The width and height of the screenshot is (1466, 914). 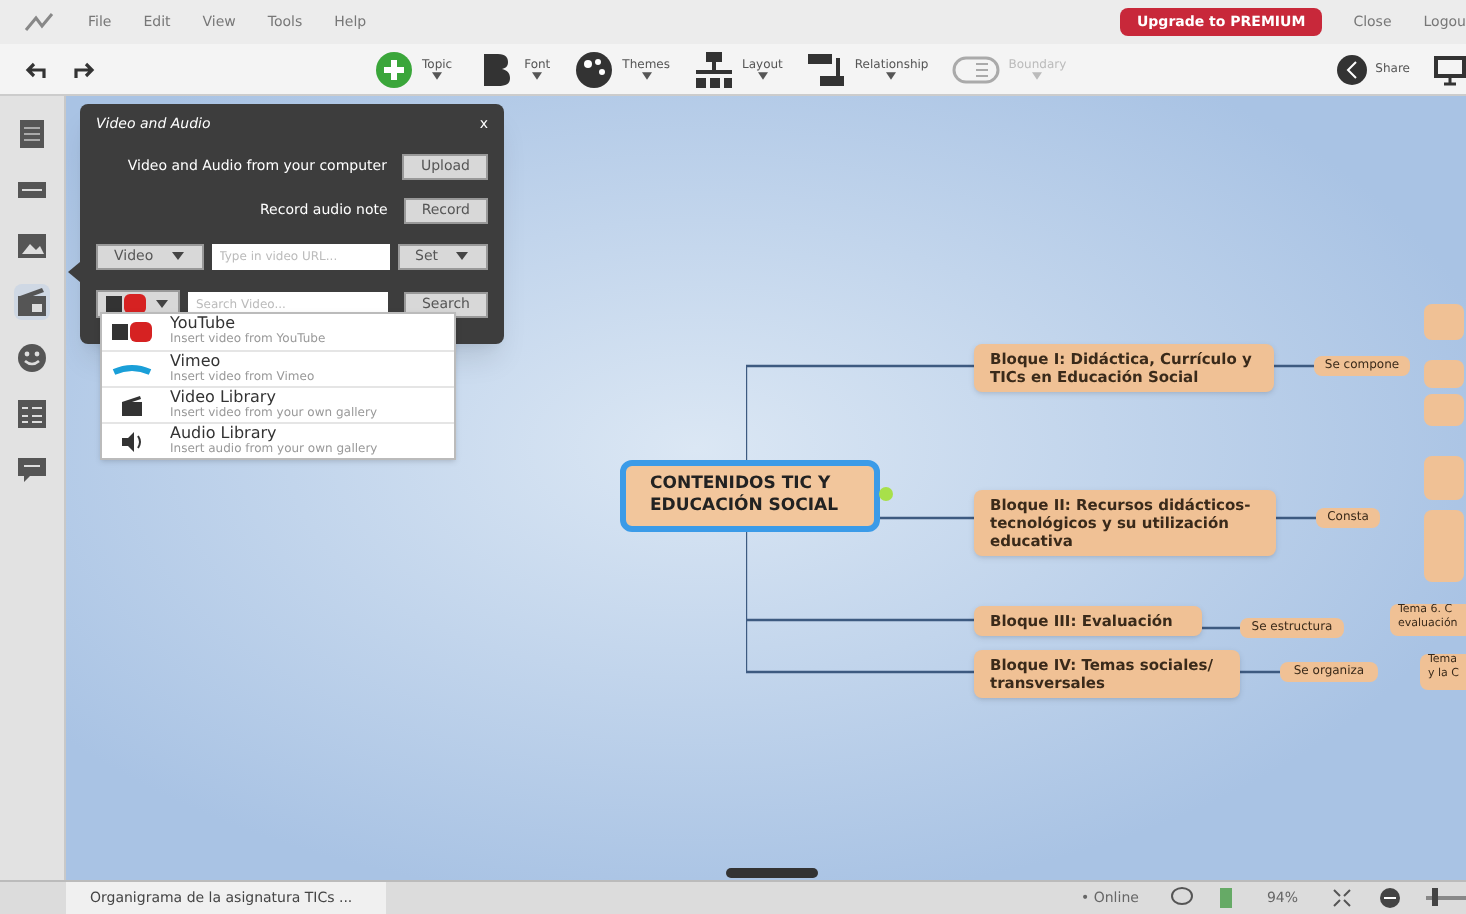 What do you see at coordinates (750, 496) in the screenshot?
I see `central-topic: CONTENIDOS TIC Y EDUCACIÓN SOCIAL` at bounding box center [750, 496].